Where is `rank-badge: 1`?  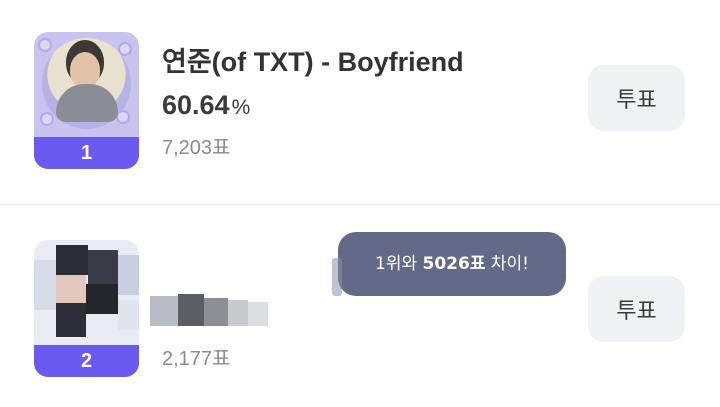
rank-badge: 1 is located at coordinates (86, 153).